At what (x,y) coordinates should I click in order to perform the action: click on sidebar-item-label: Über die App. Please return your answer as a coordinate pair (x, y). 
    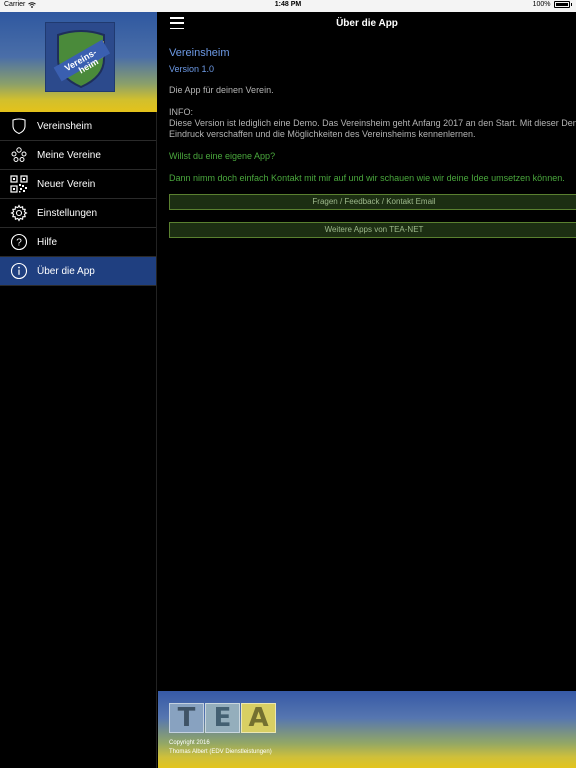
    Looking at the image, I should click on (66, 271).